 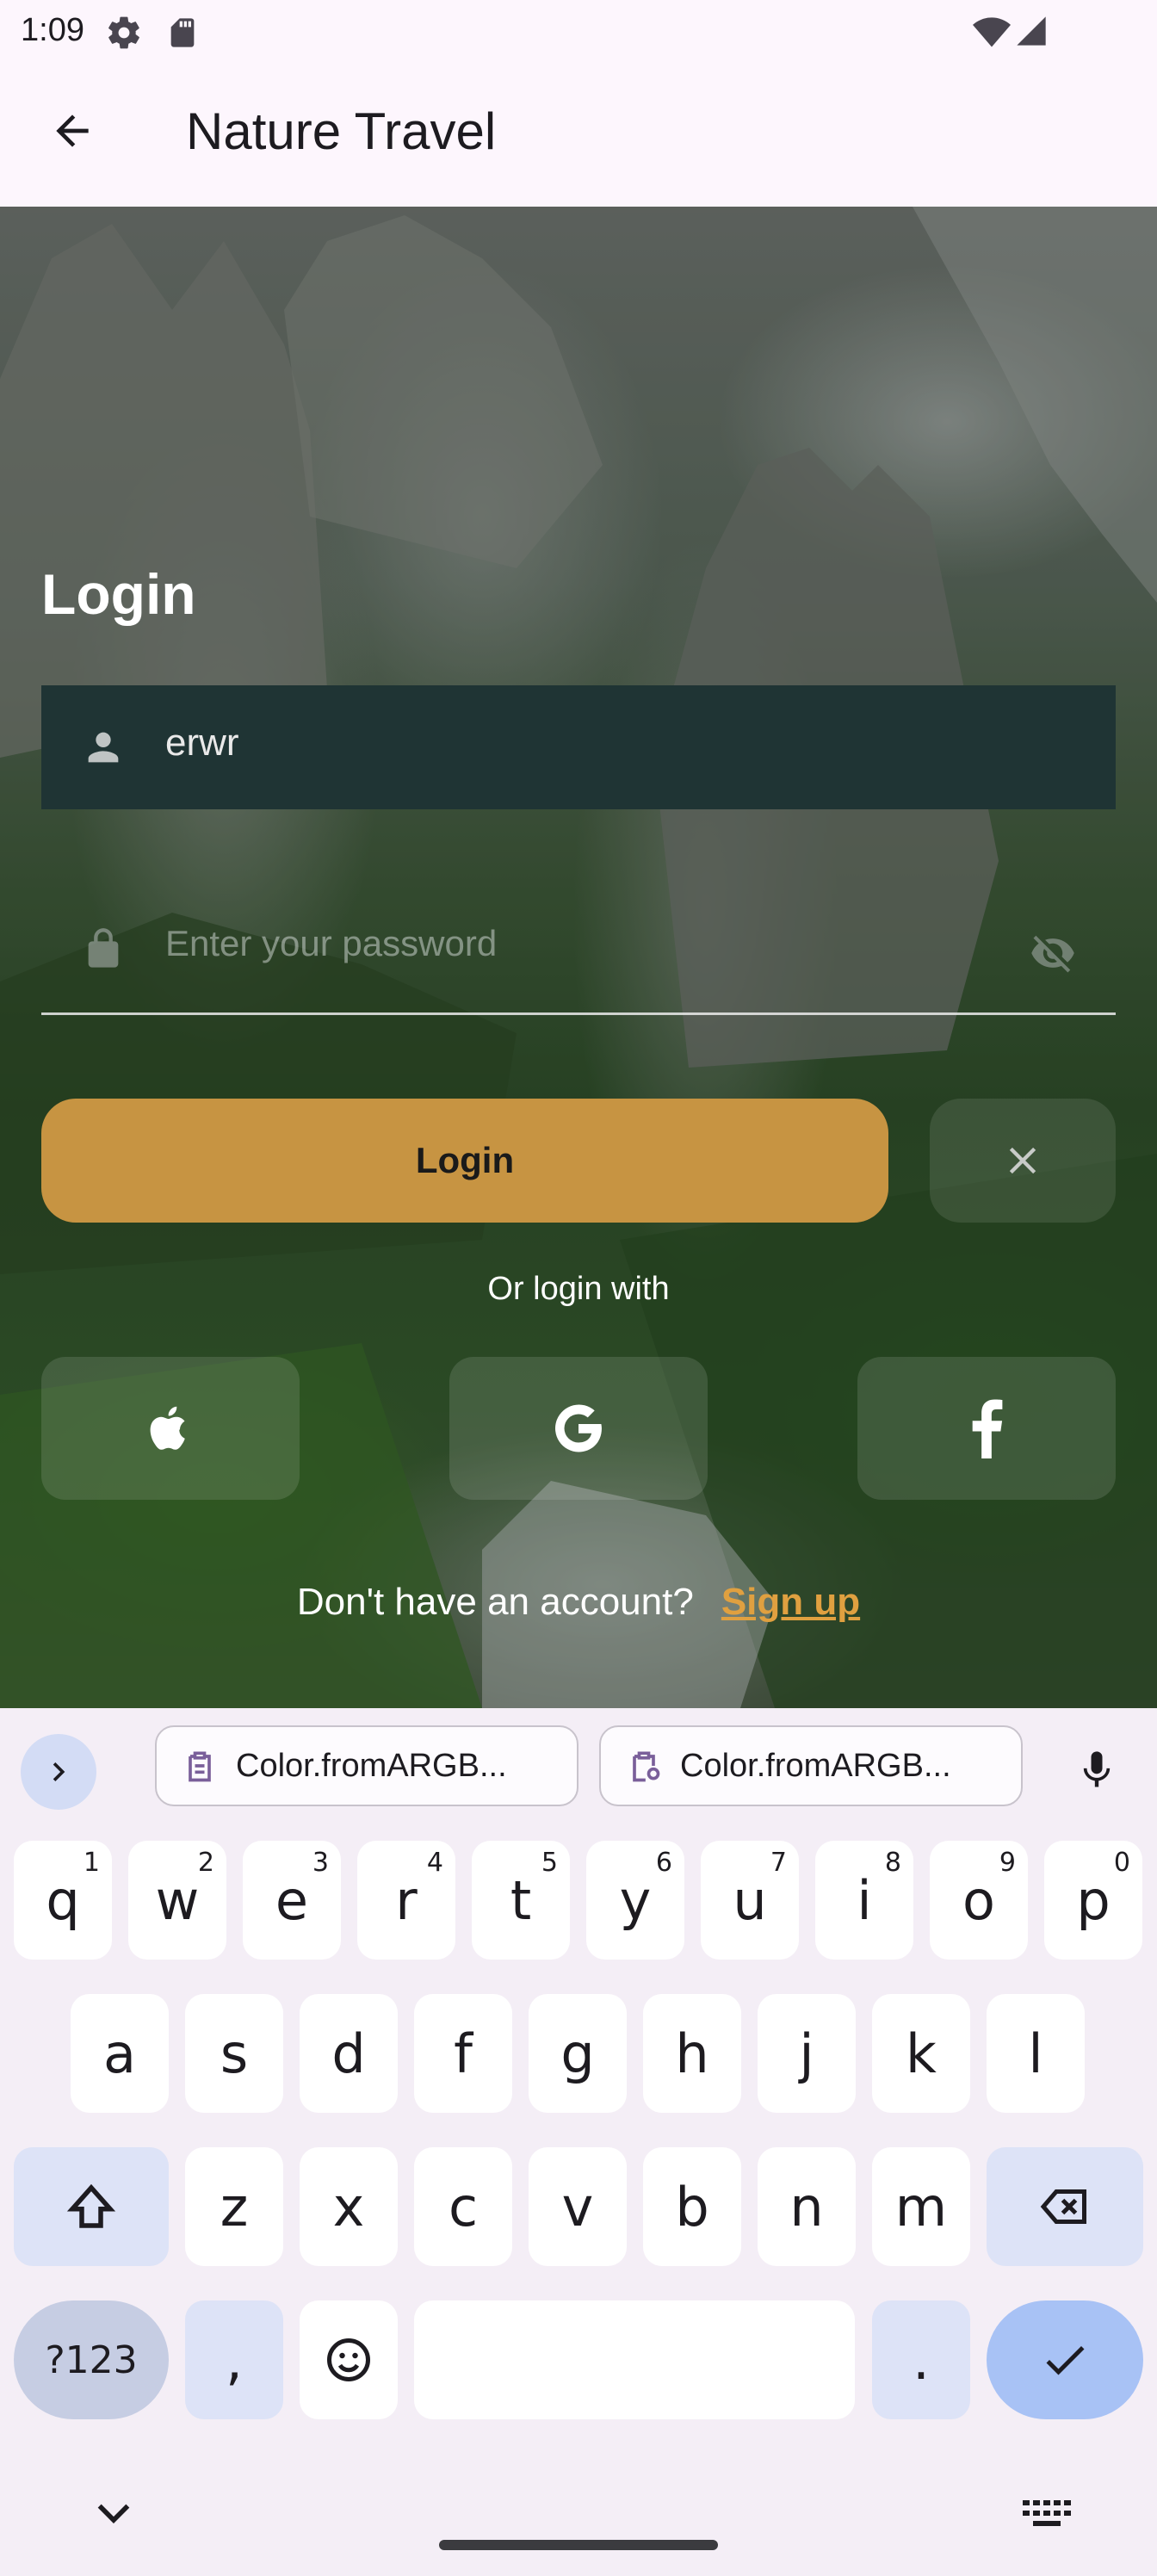 What do you see at coordinates (52, 30) in the screenshot?
I see `status-time: 1:09` at bounding box center [52, 30].